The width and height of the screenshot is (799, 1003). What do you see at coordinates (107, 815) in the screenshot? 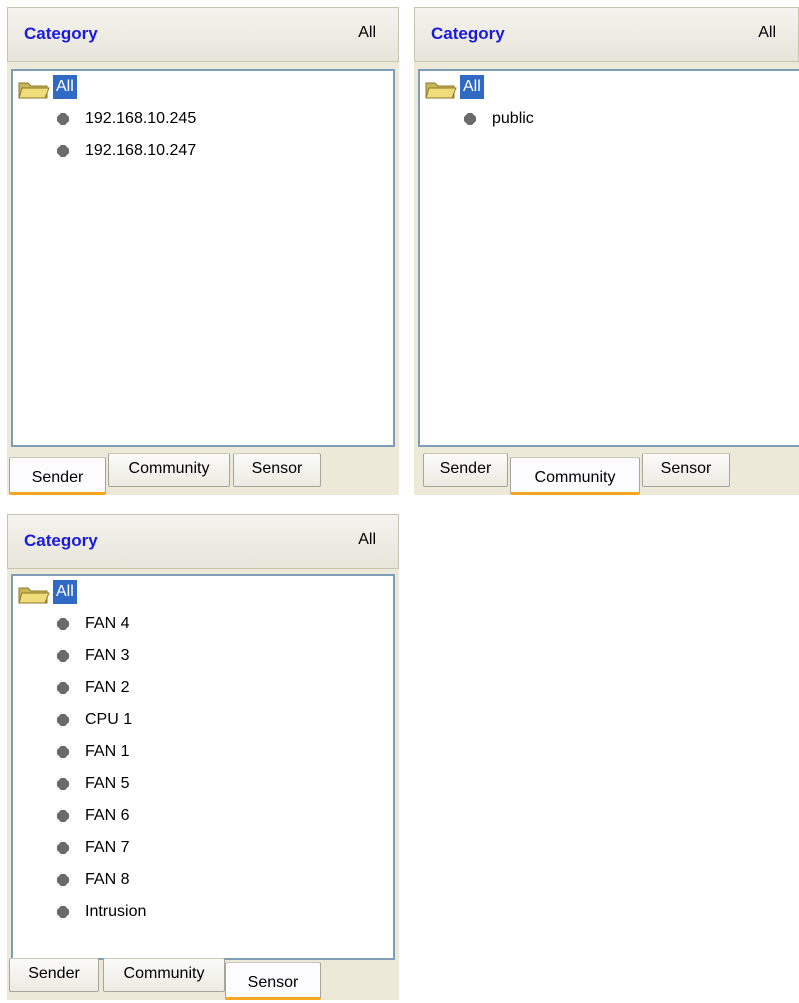
I see `tree-item-label: FAN 6` at bounding box center [107, 815].